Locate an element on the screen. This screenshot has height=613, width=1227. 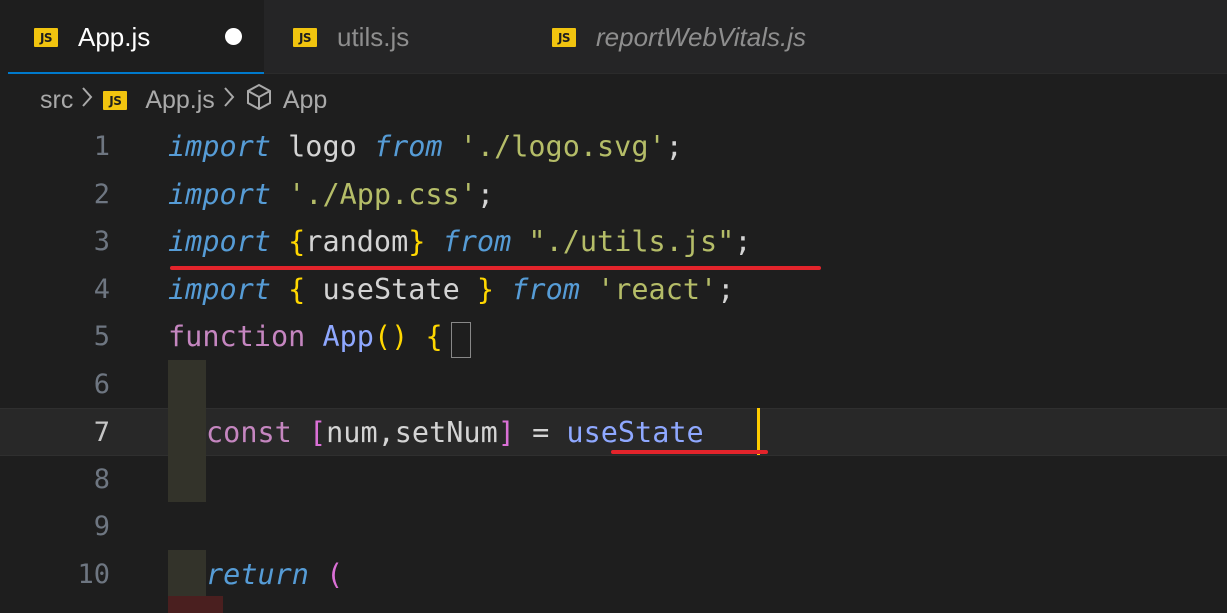
identifier: useState is located at coordinates (391, 289).